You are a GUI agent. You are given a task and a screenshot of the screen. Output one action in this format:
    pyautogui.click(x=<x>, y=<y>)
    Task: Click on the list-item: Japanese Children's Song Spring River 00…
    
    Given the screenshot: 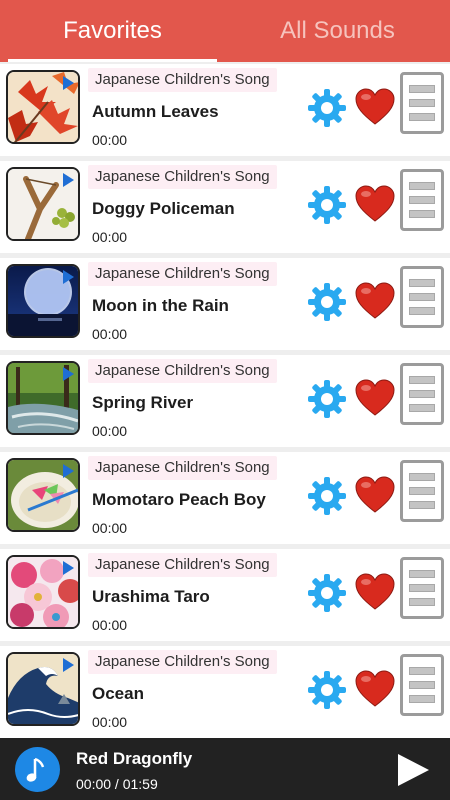 What is the action you would take?
    pyautogui.click(x=225, y=403)
    